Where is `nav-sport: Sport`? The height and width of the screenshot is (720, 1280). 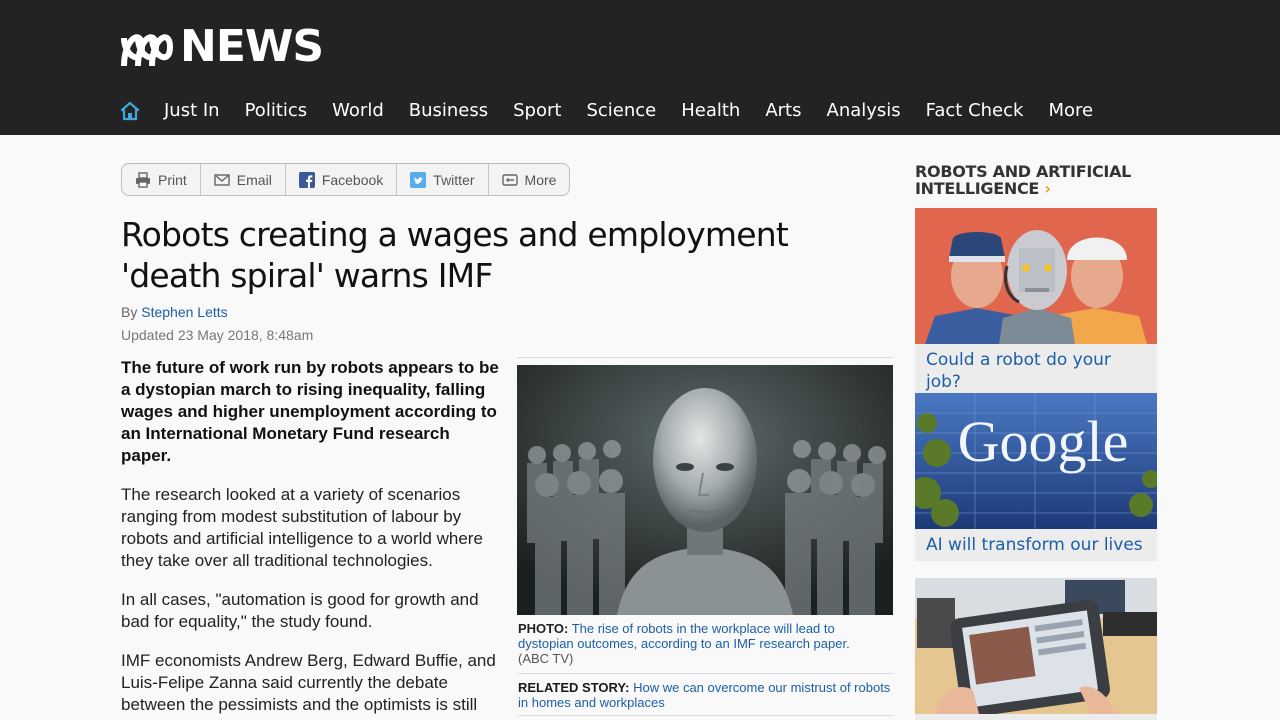 nav-sport: Sport is located at coordinates (537, 111).